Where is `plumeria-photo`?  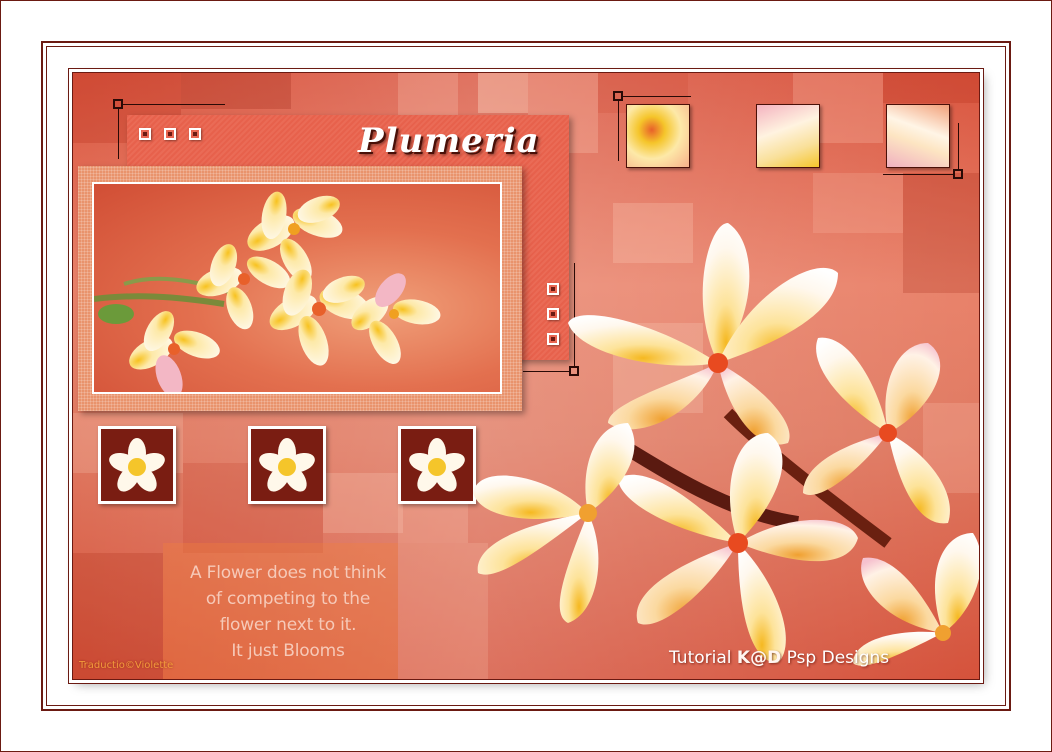
plumeria-photo is located at coordinates (297, 288).